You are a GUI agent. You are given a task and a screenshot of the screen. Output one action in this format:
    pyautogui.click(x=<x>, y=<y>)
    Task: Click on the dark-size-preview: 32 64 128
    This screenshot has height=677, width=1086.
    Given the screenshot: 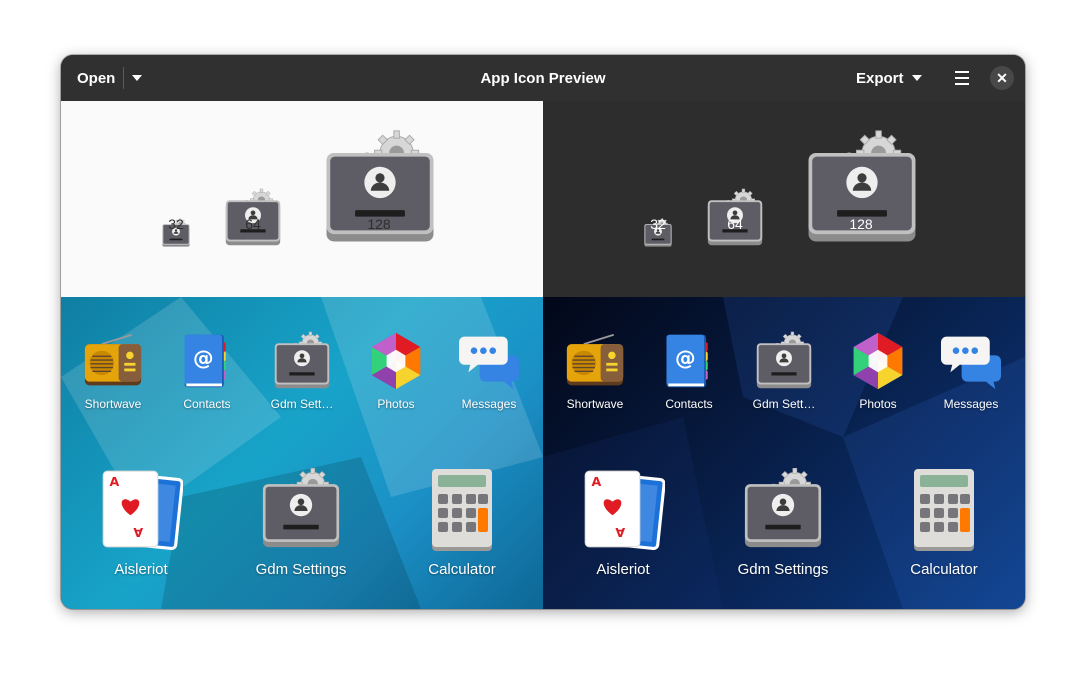 What is the action you would take?
    pyautogui.click(x=784, y=199)
    